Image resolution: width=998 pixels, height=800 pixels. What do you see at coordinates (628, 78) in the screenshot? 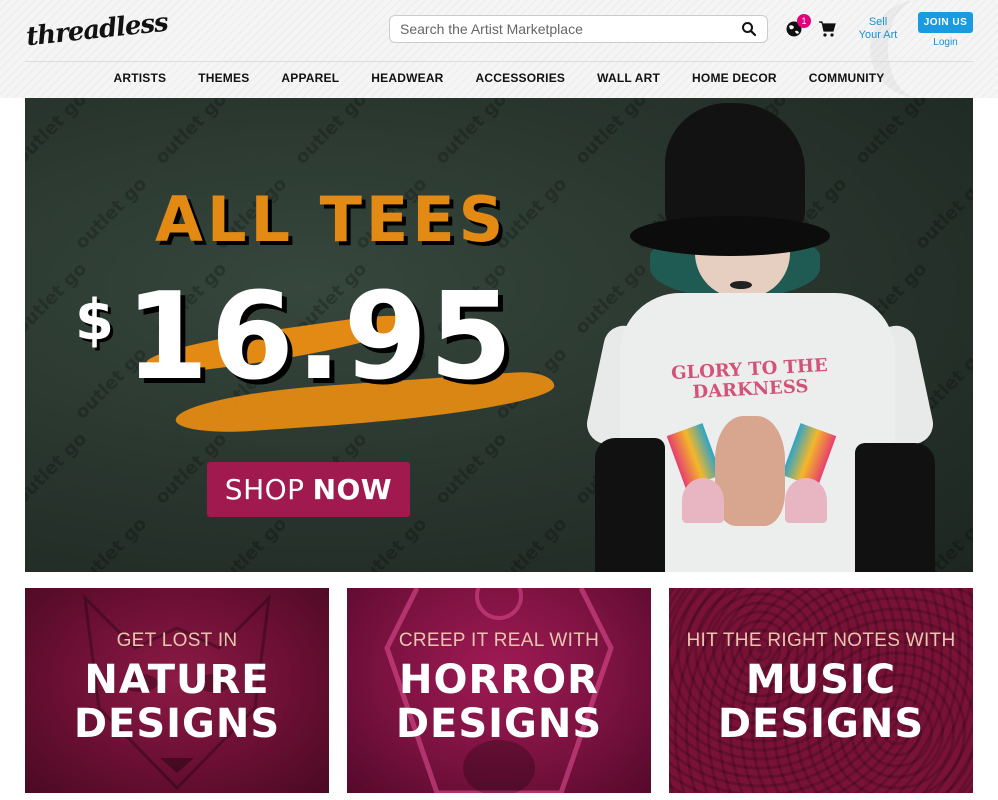
I see `nav-item-wall-art: WALL ART` at bounding box center [628, 78].